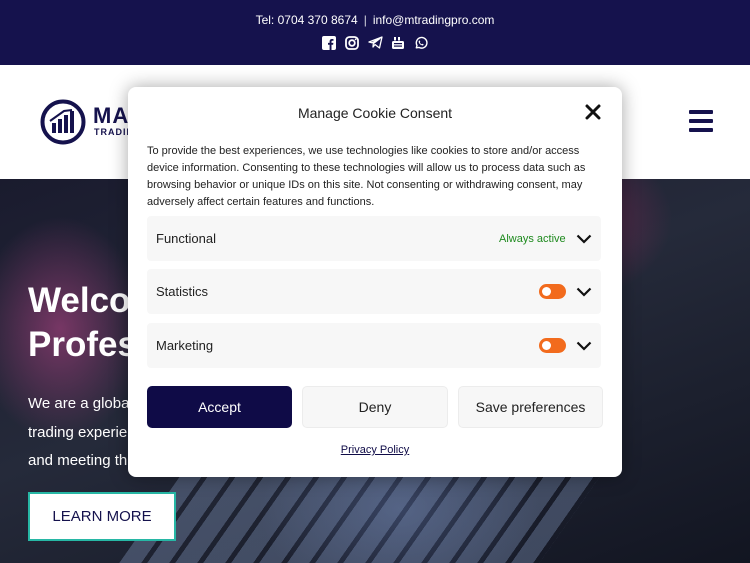 This screenshot has width=750, height=563. I want to click on menu-icon, so click(701, 121).